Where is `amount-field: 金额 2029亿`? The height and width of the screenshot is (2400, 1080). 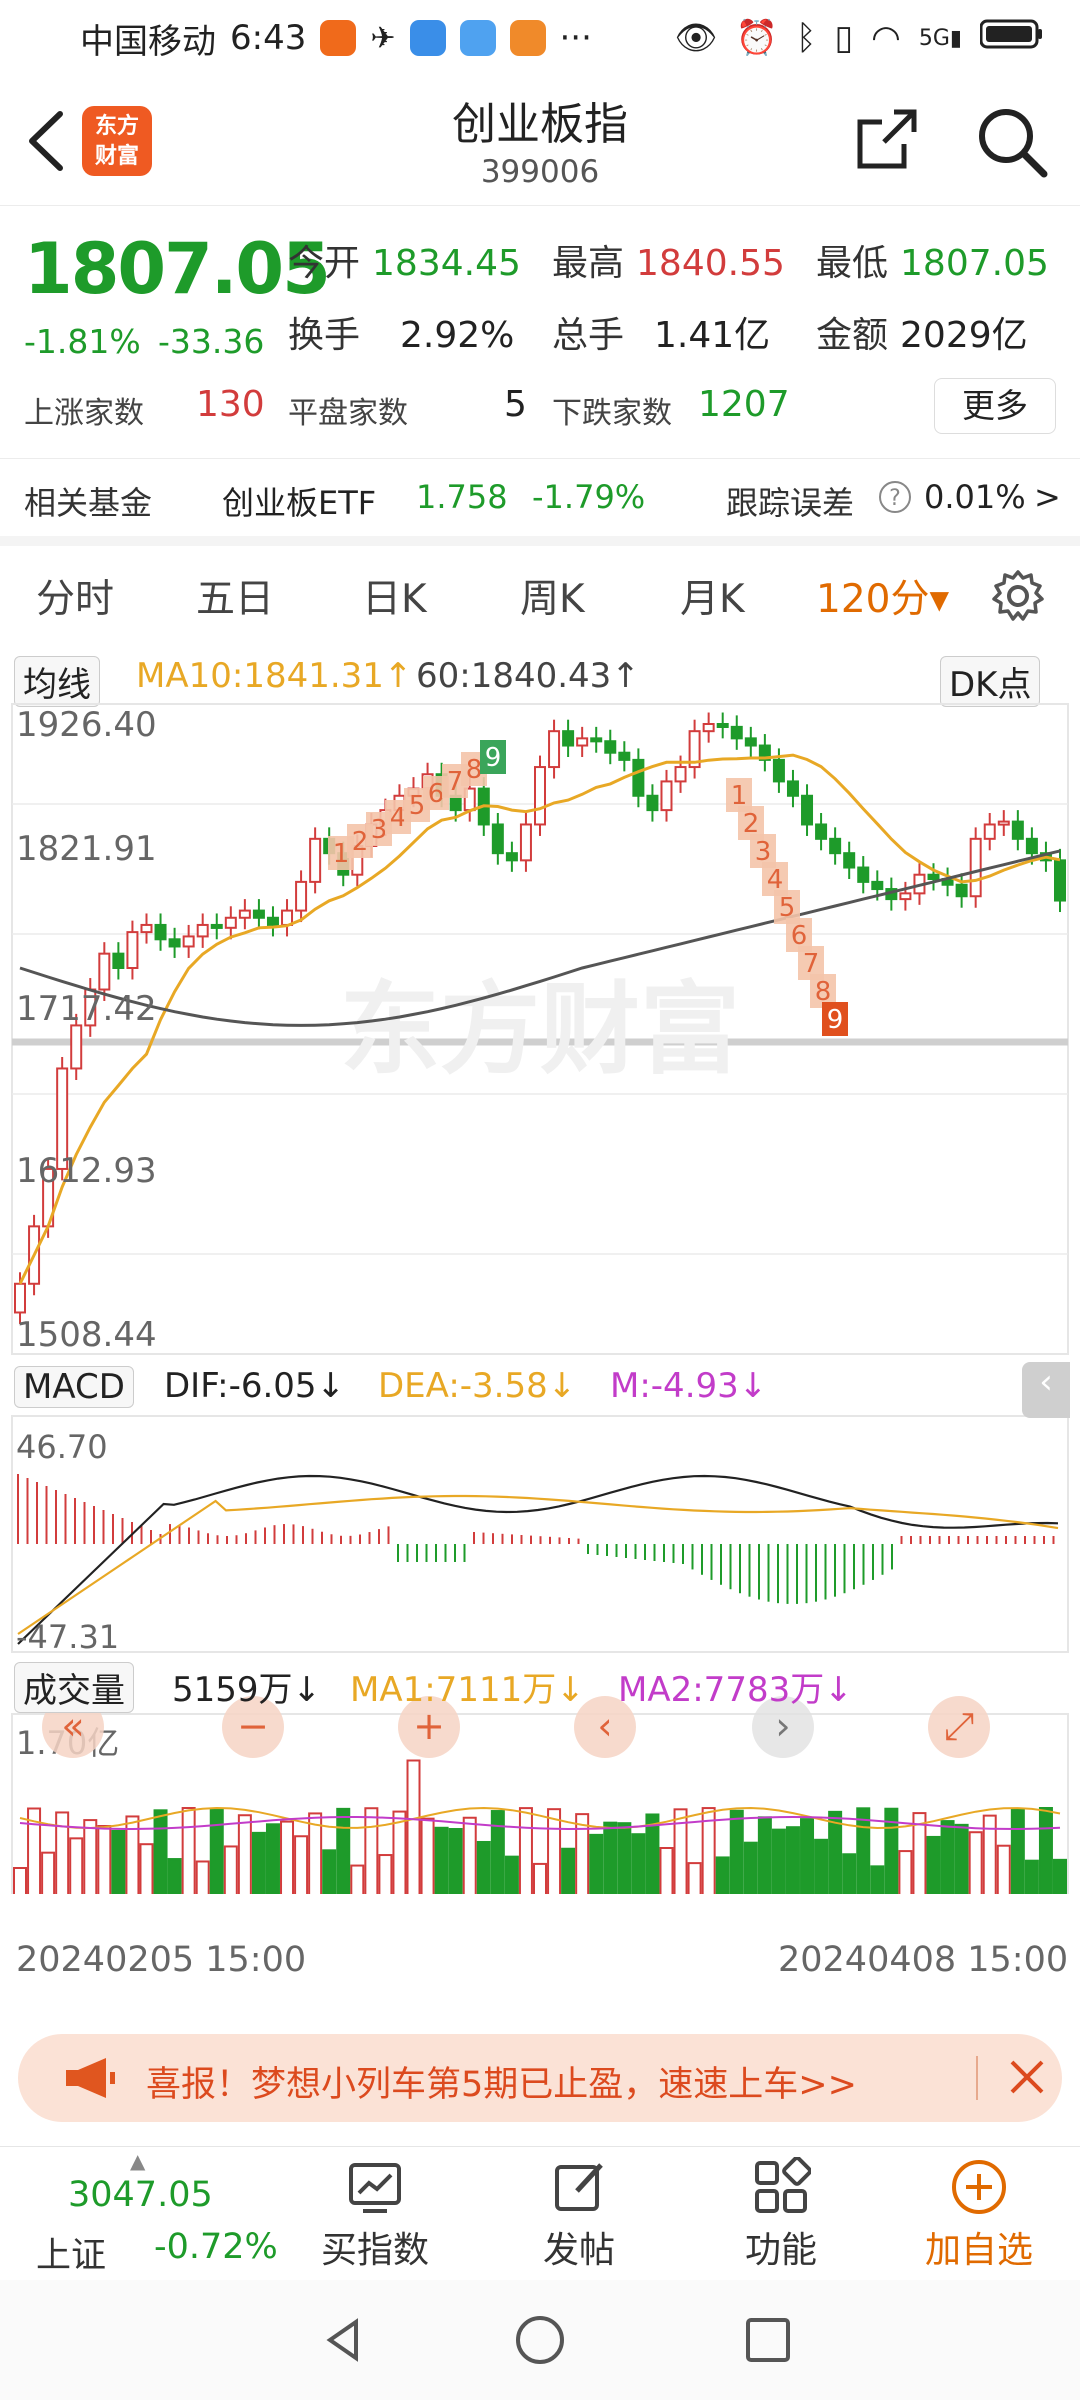 amount-field: 金额 2029亿 is located at coordinates (922, 335).